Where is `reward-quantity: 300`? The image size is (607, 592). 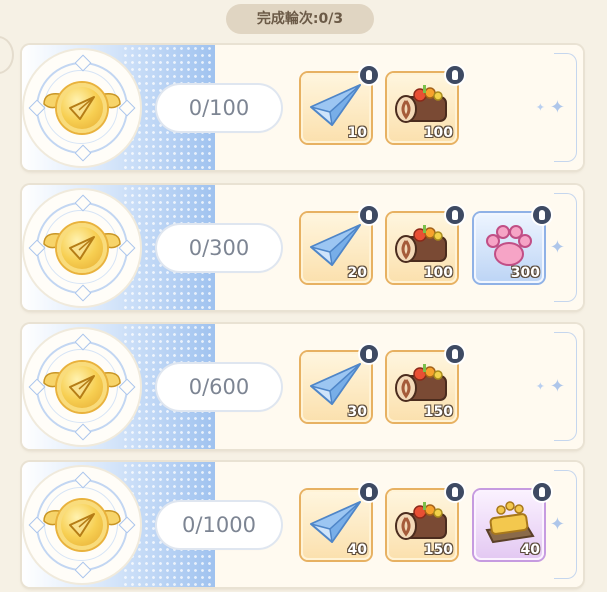
reward-quantity: 300 is located at coordinates (525, 272).